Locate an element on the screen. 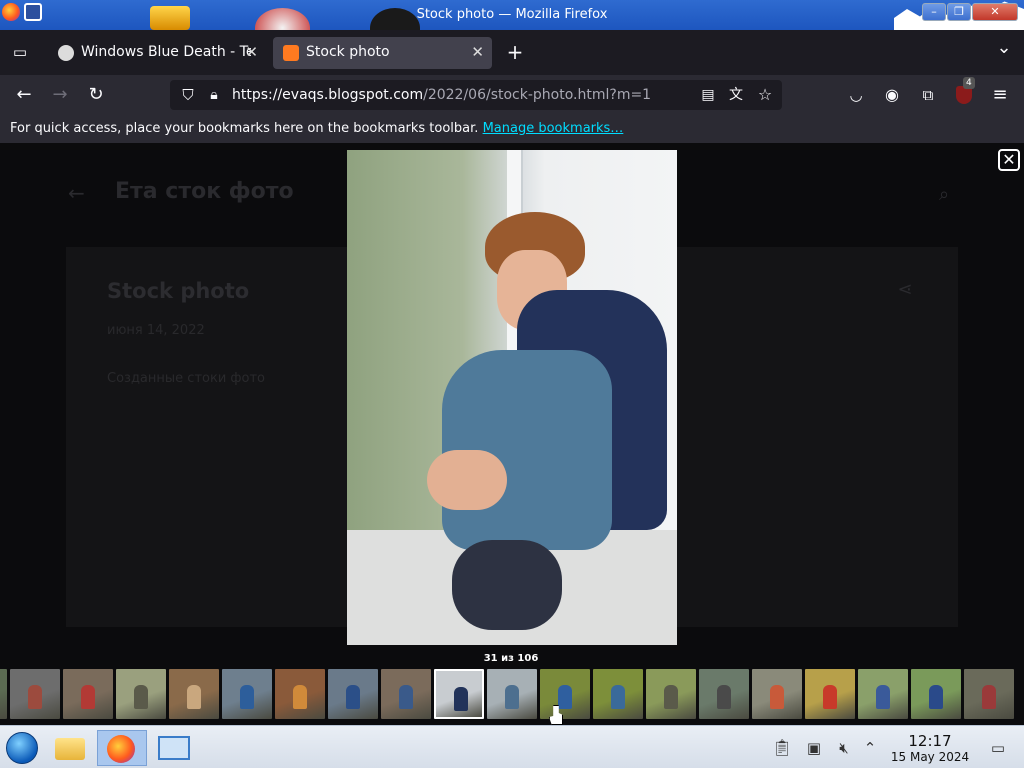 This screenshot has width=1024, height=768. thumbnail-selected is located at coordinates (459, 694).